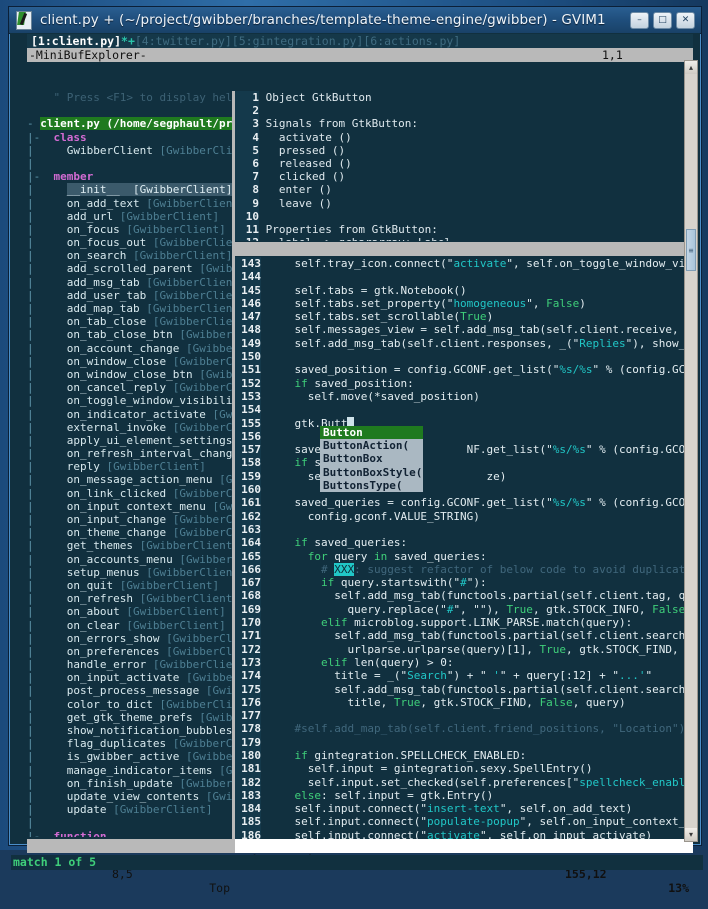 This screenshot has width=708, height=909. I want to click on taglist-row: | reply [GwibberClient], so click(129, 466).